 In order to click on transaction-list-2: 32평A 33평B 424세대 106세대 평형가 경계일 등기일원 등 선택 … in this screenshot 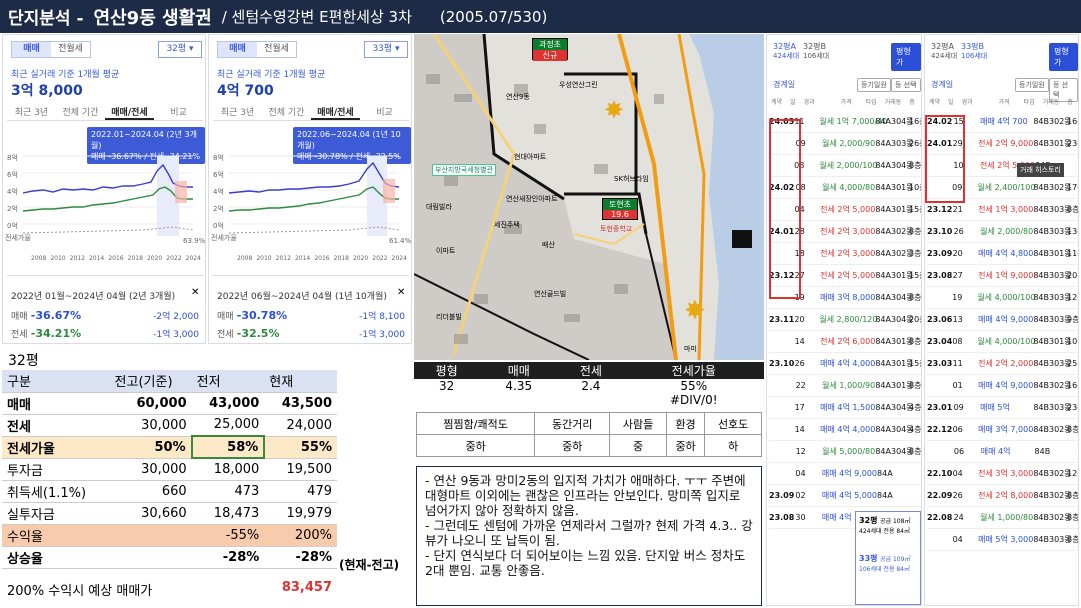, I will do `click(1001, 320)`.